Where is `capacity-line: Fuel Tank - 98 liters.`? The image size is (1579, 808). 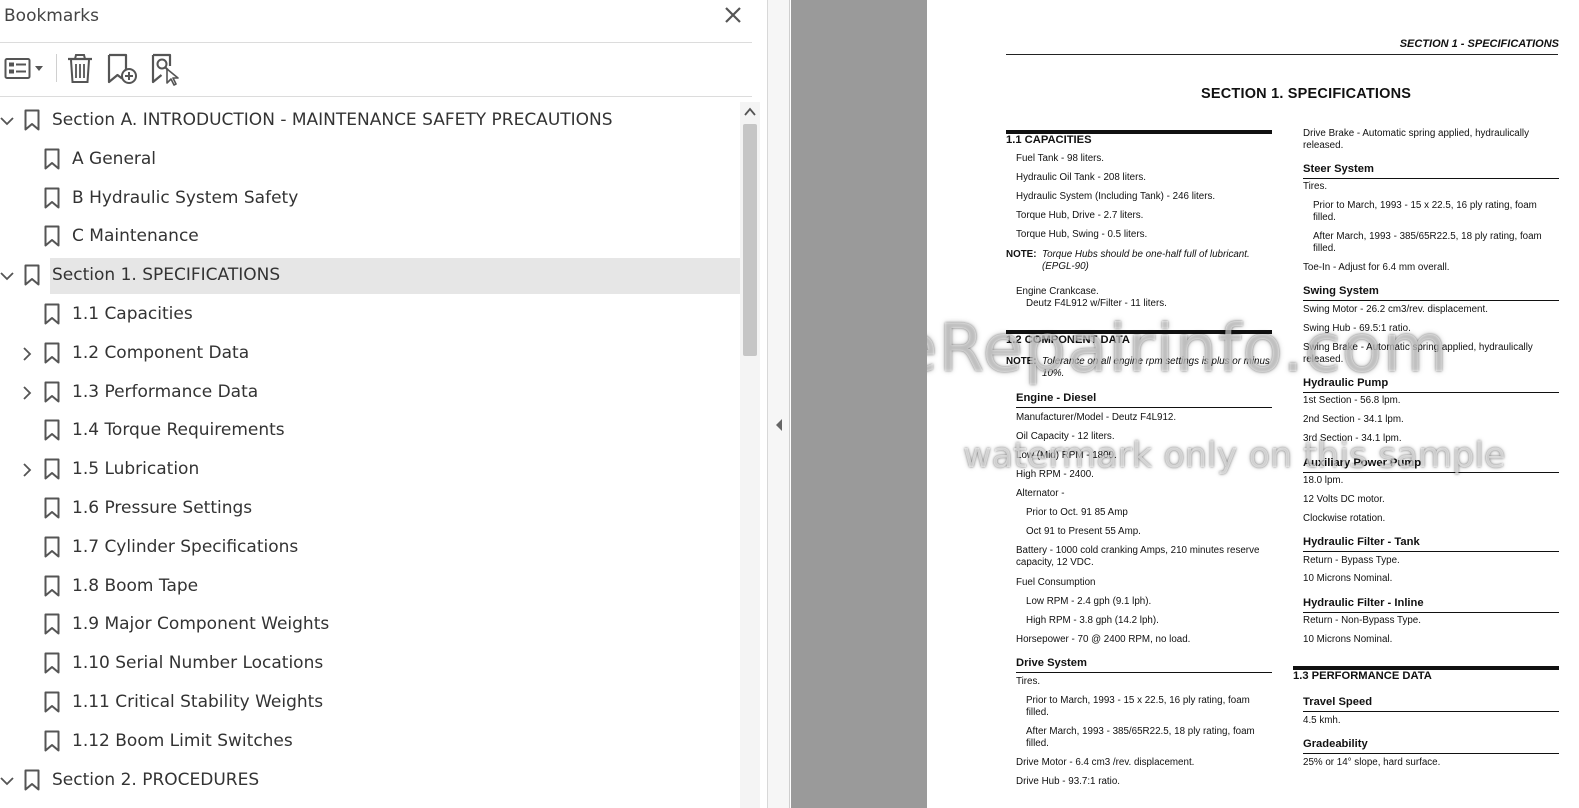 capacity-line: Fuel Tank - 98 liters. is located at coordinates (1060, 158).